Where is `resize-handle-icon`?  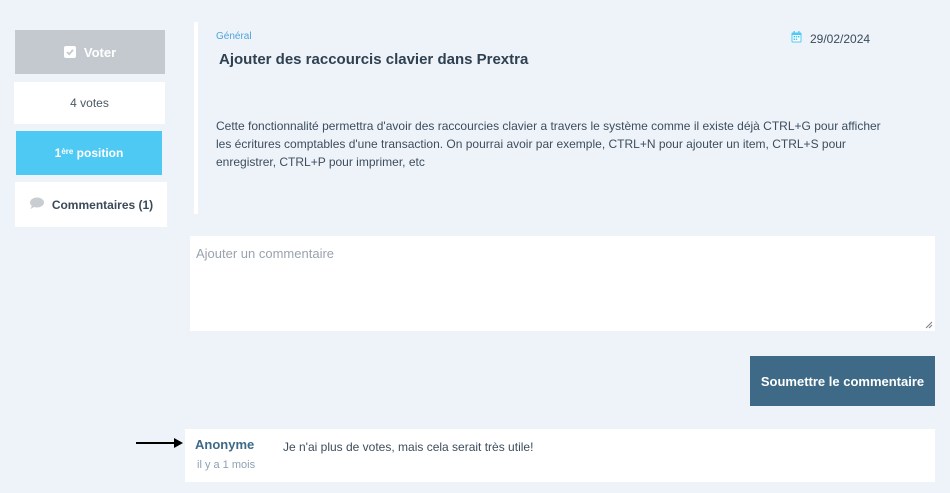 resize-handle-icon is located at coordinates (929, 325).